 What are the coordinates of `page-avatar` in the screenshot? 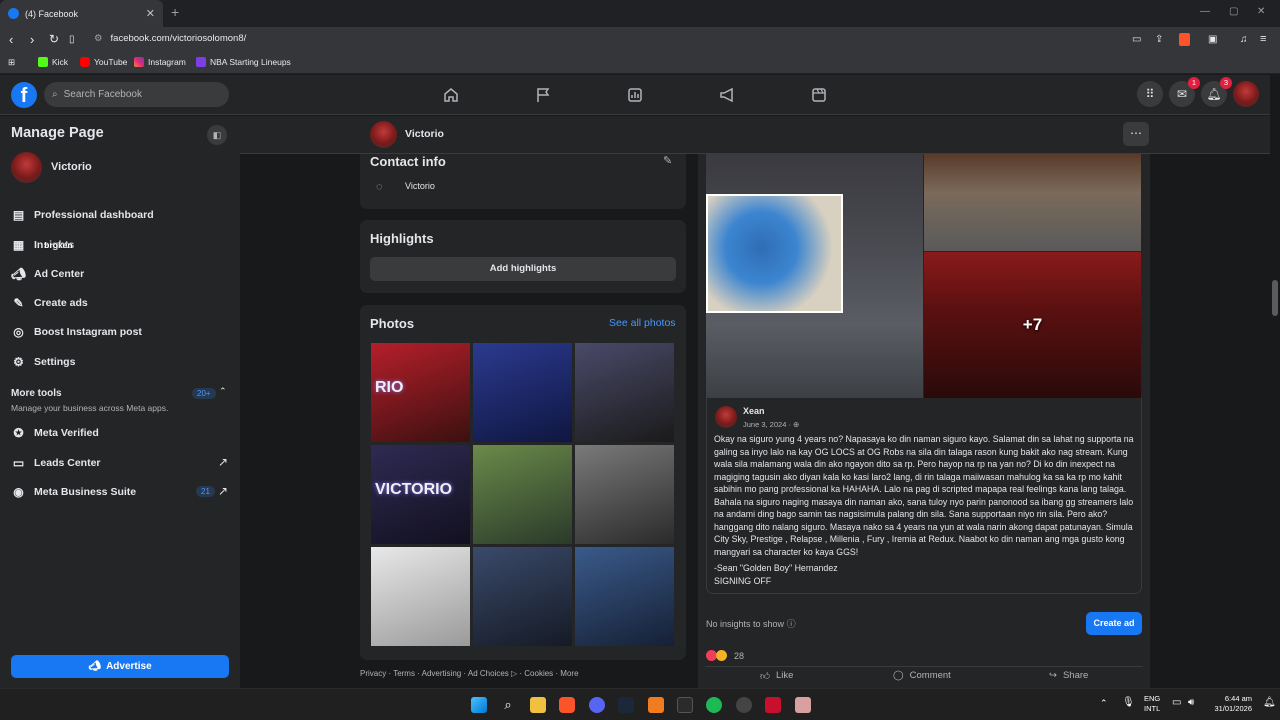 It's located at (26, 167).